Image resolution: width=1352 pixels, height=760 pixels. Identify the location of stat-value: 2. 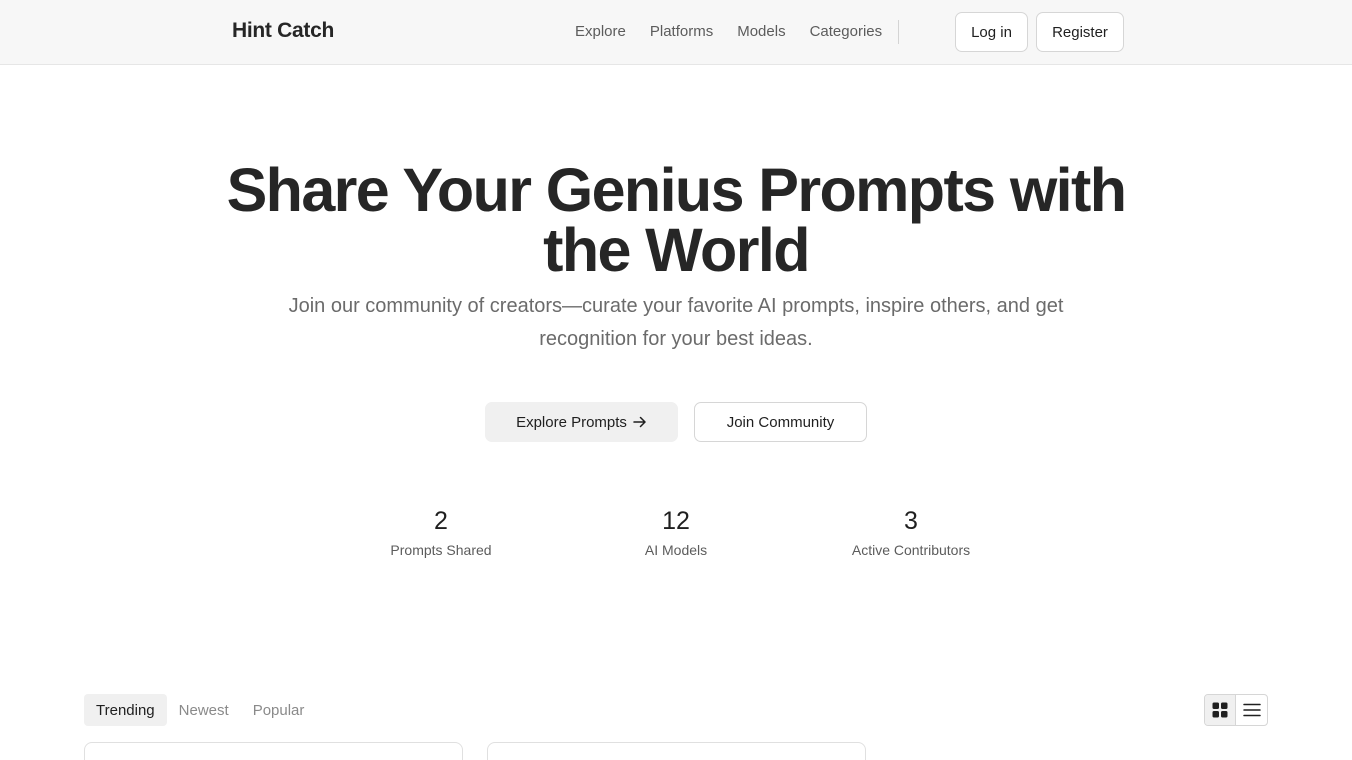
(441, 521).